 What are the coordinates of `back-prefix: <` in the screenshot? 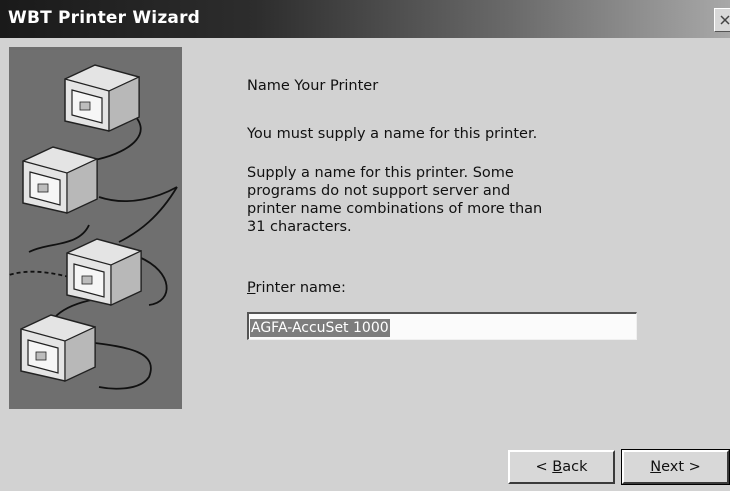 It's located at (544, 467).